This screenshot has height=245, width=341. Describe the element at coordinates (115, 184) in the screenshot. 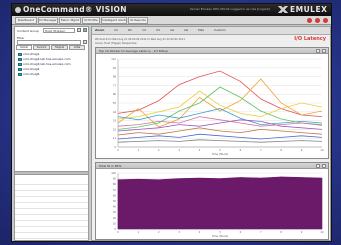

I see `y-tick-label: 80` at that location.